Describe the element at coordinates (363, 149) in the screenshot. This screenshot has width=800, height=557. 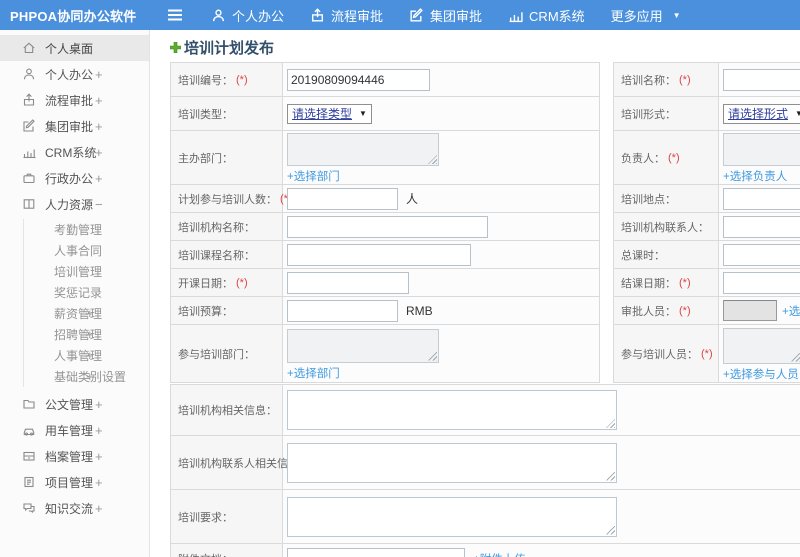
I see `host-dept-textarea` at that location.